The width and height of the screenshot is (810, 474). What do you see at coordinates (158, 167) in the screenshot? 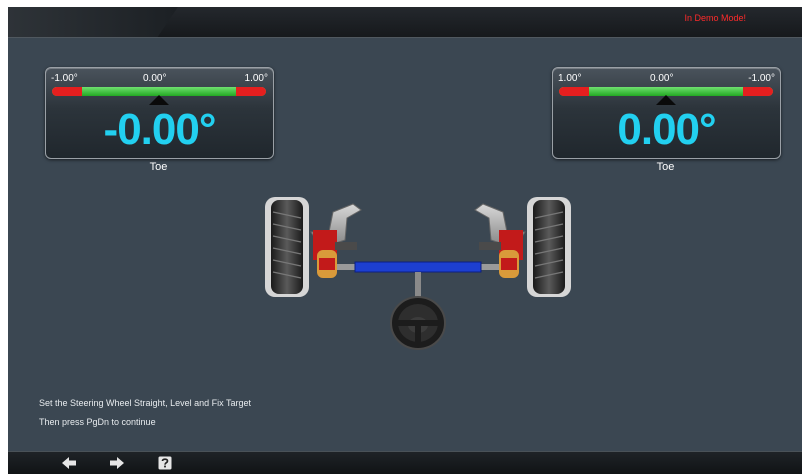
I see `left-gauge-caption: Toe` at bounding box center [158, 167].